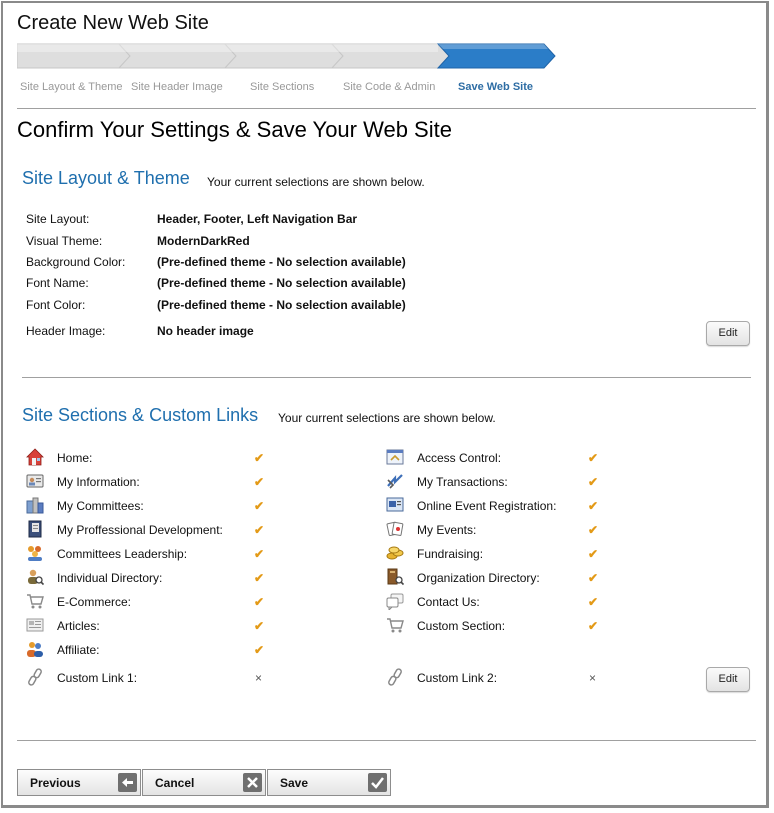 This screenshot has width=774, height=813. What do you see at coordinates (58, 219) in the screenshot?
I see `site-layout-label: Site Layout:` at bounding box center [58, 219].